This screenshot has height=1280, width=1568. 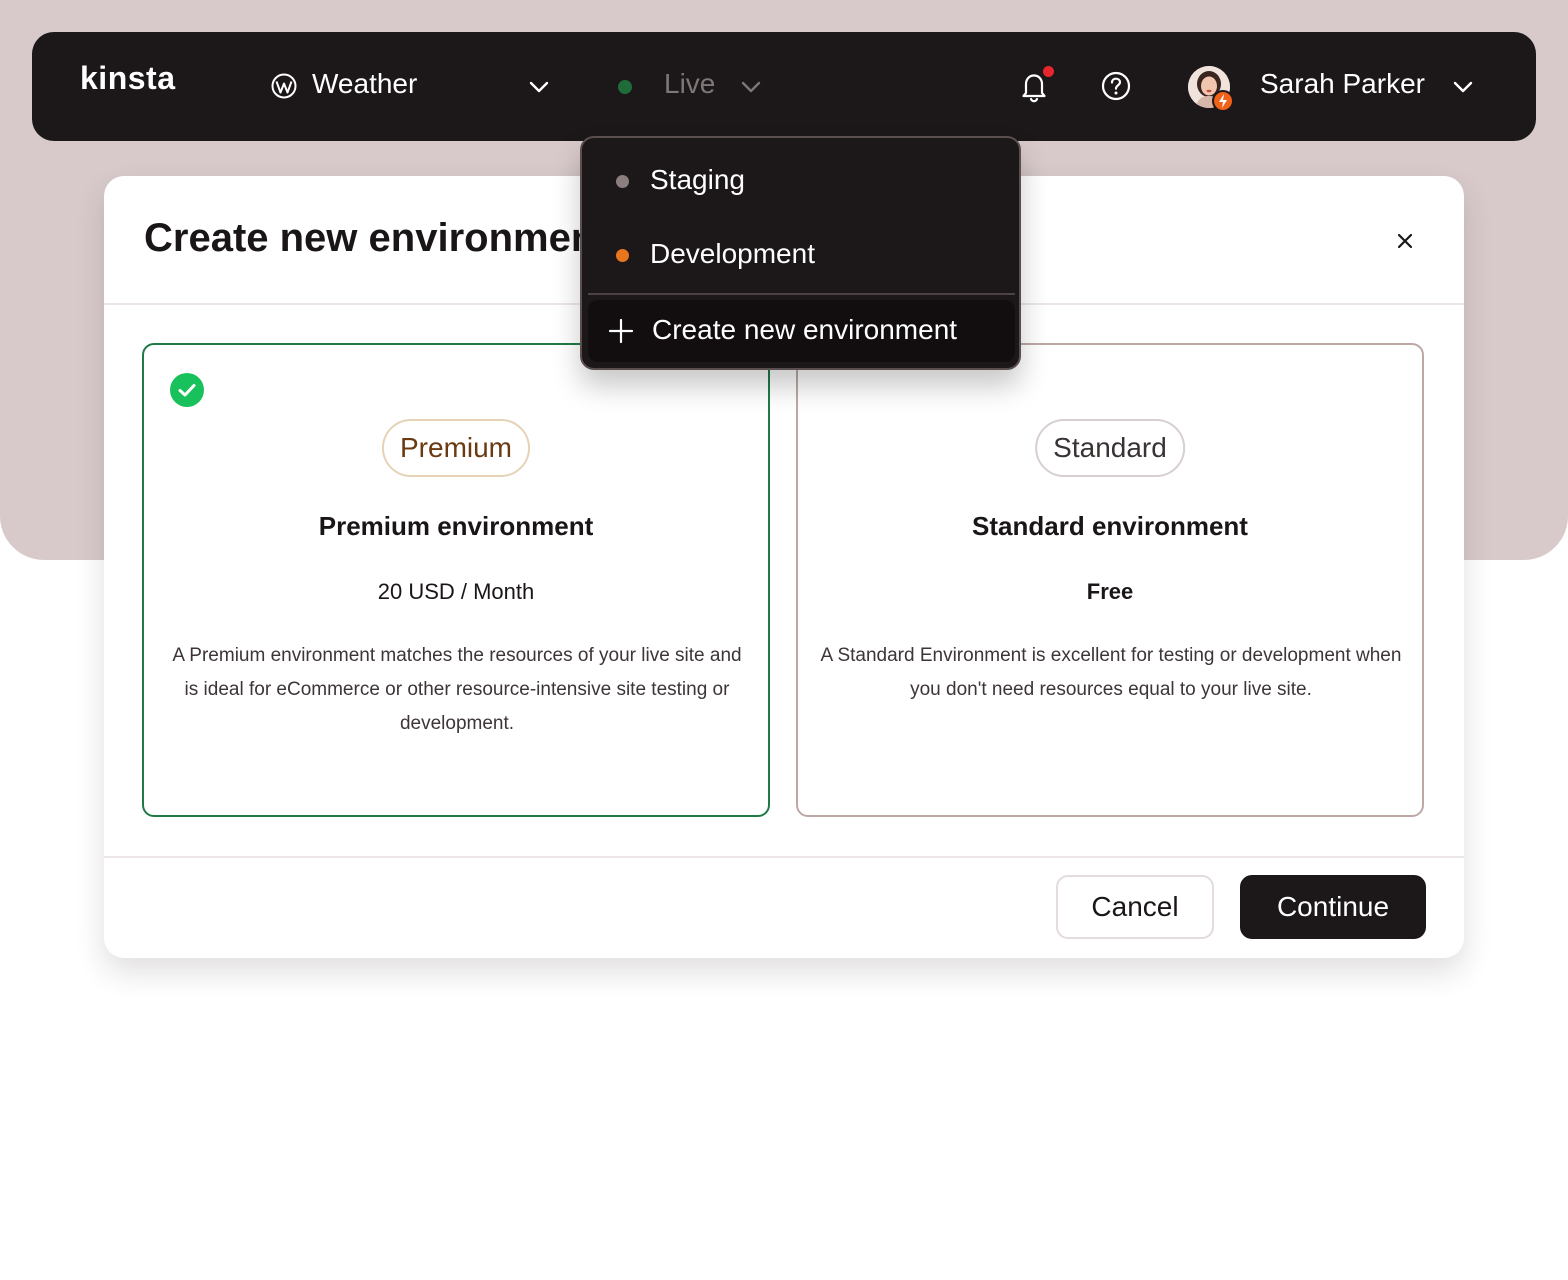 What do you see at coordinates (284, 86) in the screenshot?
I see `wordpress-icon` at bounding box center [284, 86].